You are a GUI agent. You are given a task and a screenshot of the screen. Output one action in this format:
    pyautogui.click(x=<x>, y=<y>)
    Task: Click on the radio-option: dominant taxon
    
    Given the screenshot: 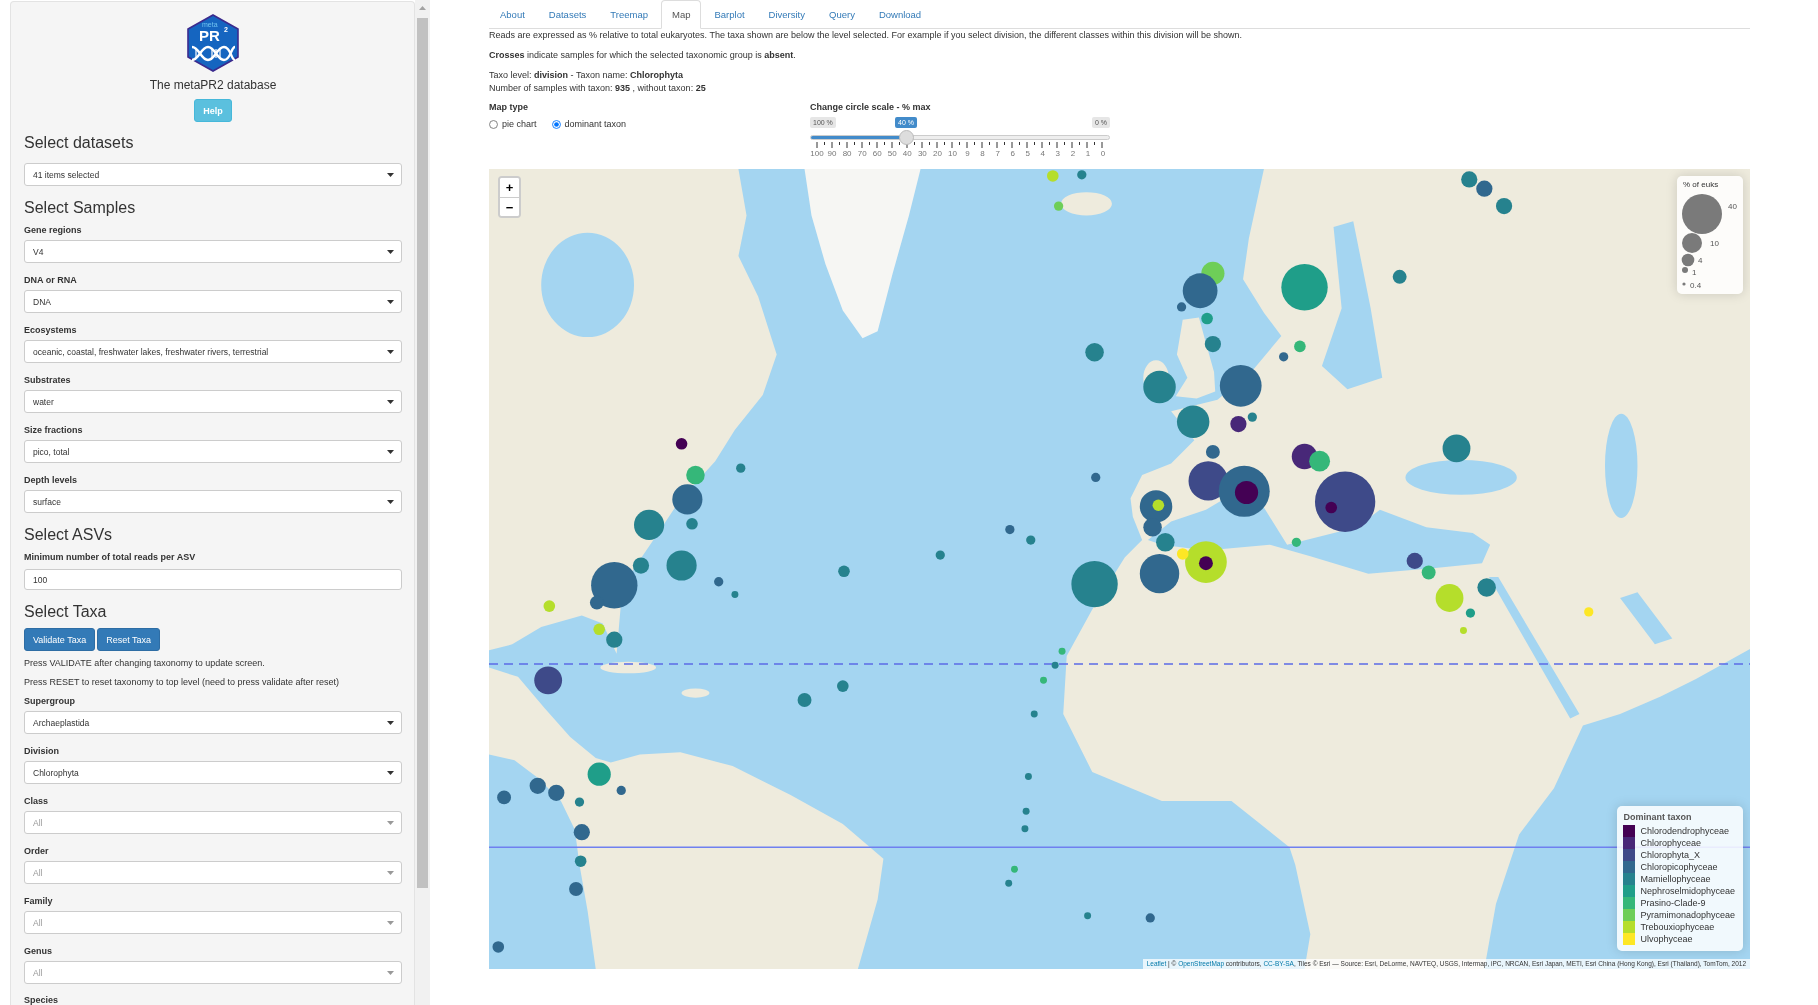 What is the action you would take?
    pyautogui.click(x=589, y=124)
    